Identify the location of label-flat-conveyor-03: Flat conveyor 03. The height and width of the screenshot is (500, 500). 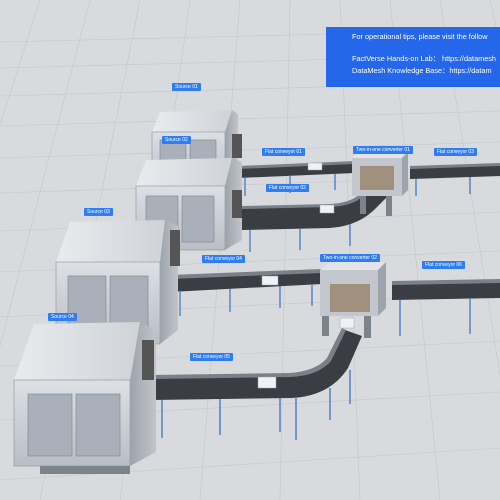
(455, 152).